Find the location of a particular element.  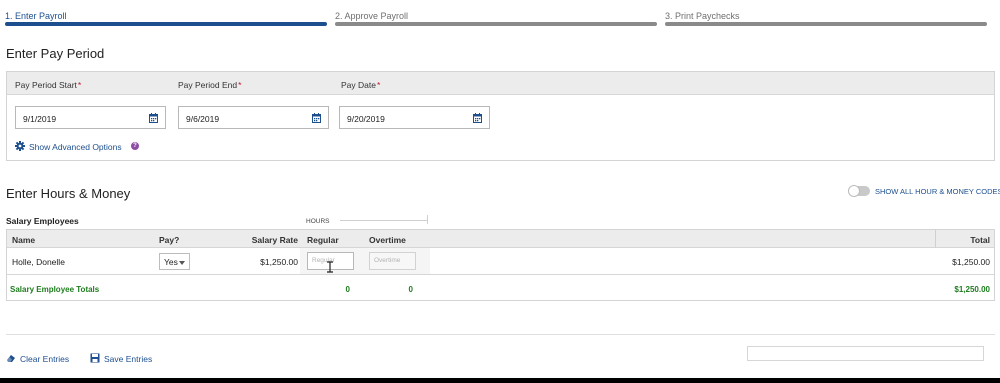

pay-date-input: 9/20/2019 is located at coordinates (414, 117).